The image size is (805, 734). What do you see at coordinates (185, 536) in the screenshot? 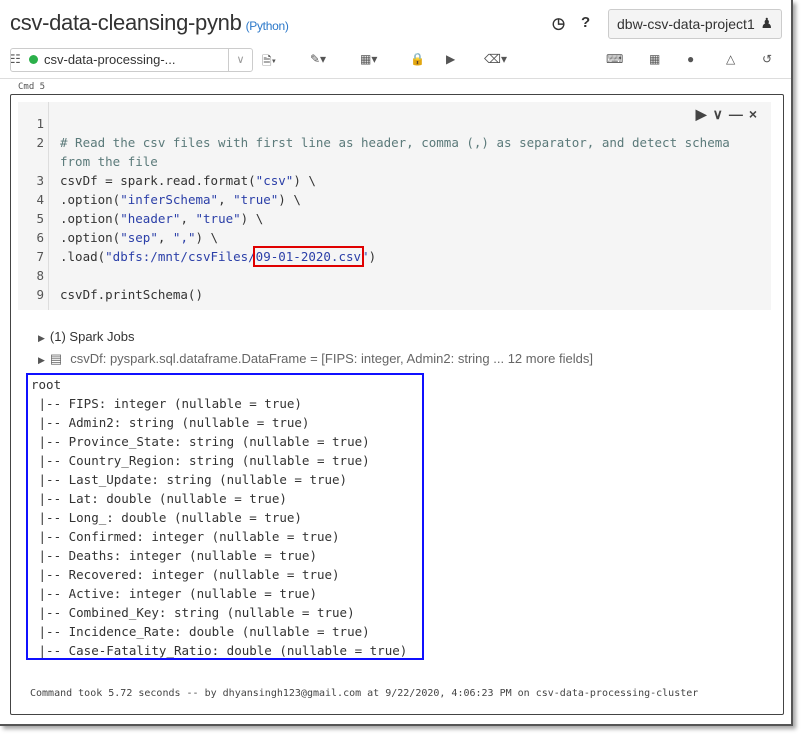
I see `schema-line: |-- Confirmed: integer (nullable = true)` at bounding box center [185, 536].